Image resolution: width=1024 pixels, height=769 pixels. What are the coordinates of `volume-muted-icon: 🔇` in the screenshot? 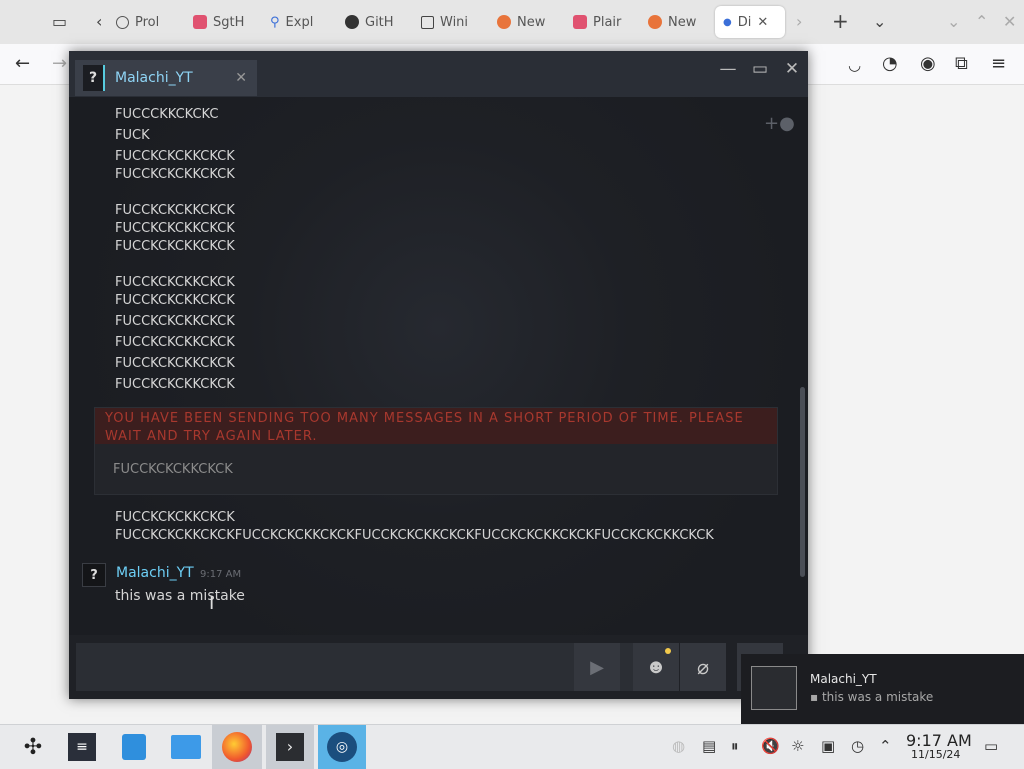 It's located at (770, 746).